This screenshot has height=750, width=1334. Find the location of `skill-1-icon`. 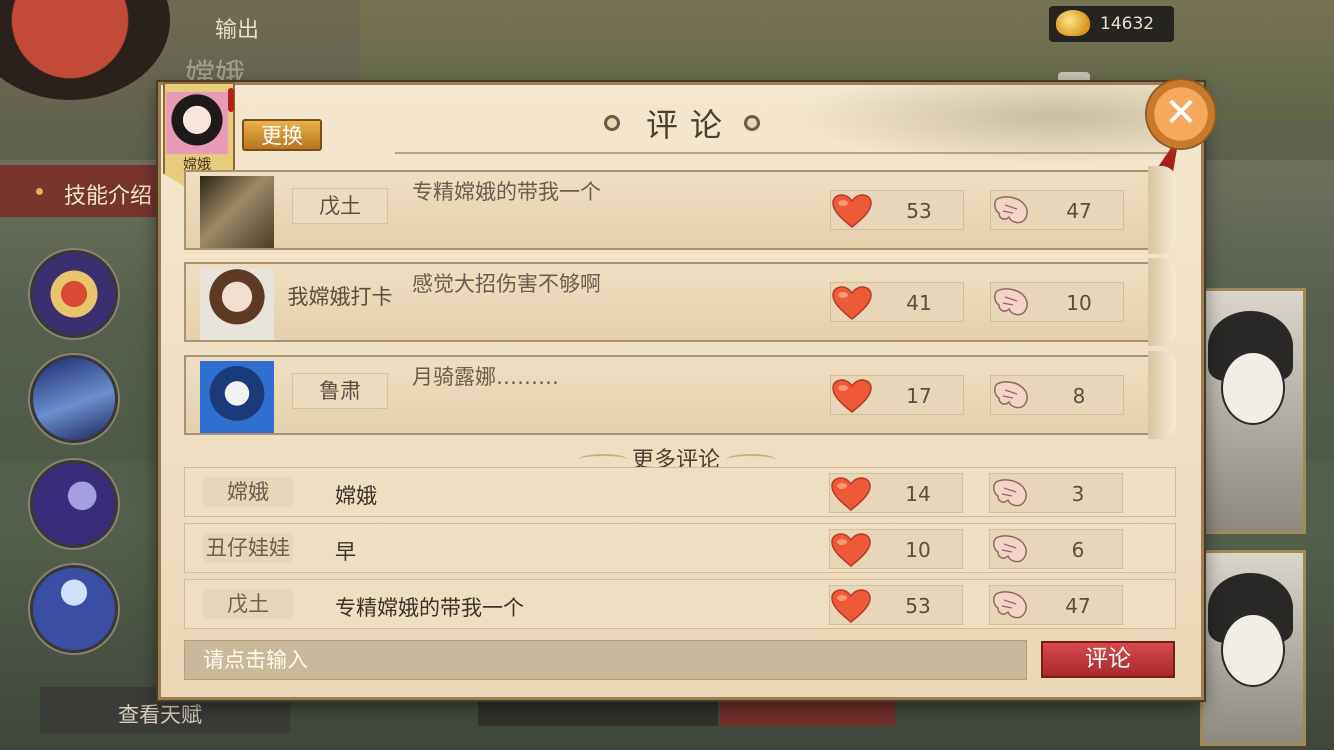

skill-1-icon is located at coordinates (74, 399).